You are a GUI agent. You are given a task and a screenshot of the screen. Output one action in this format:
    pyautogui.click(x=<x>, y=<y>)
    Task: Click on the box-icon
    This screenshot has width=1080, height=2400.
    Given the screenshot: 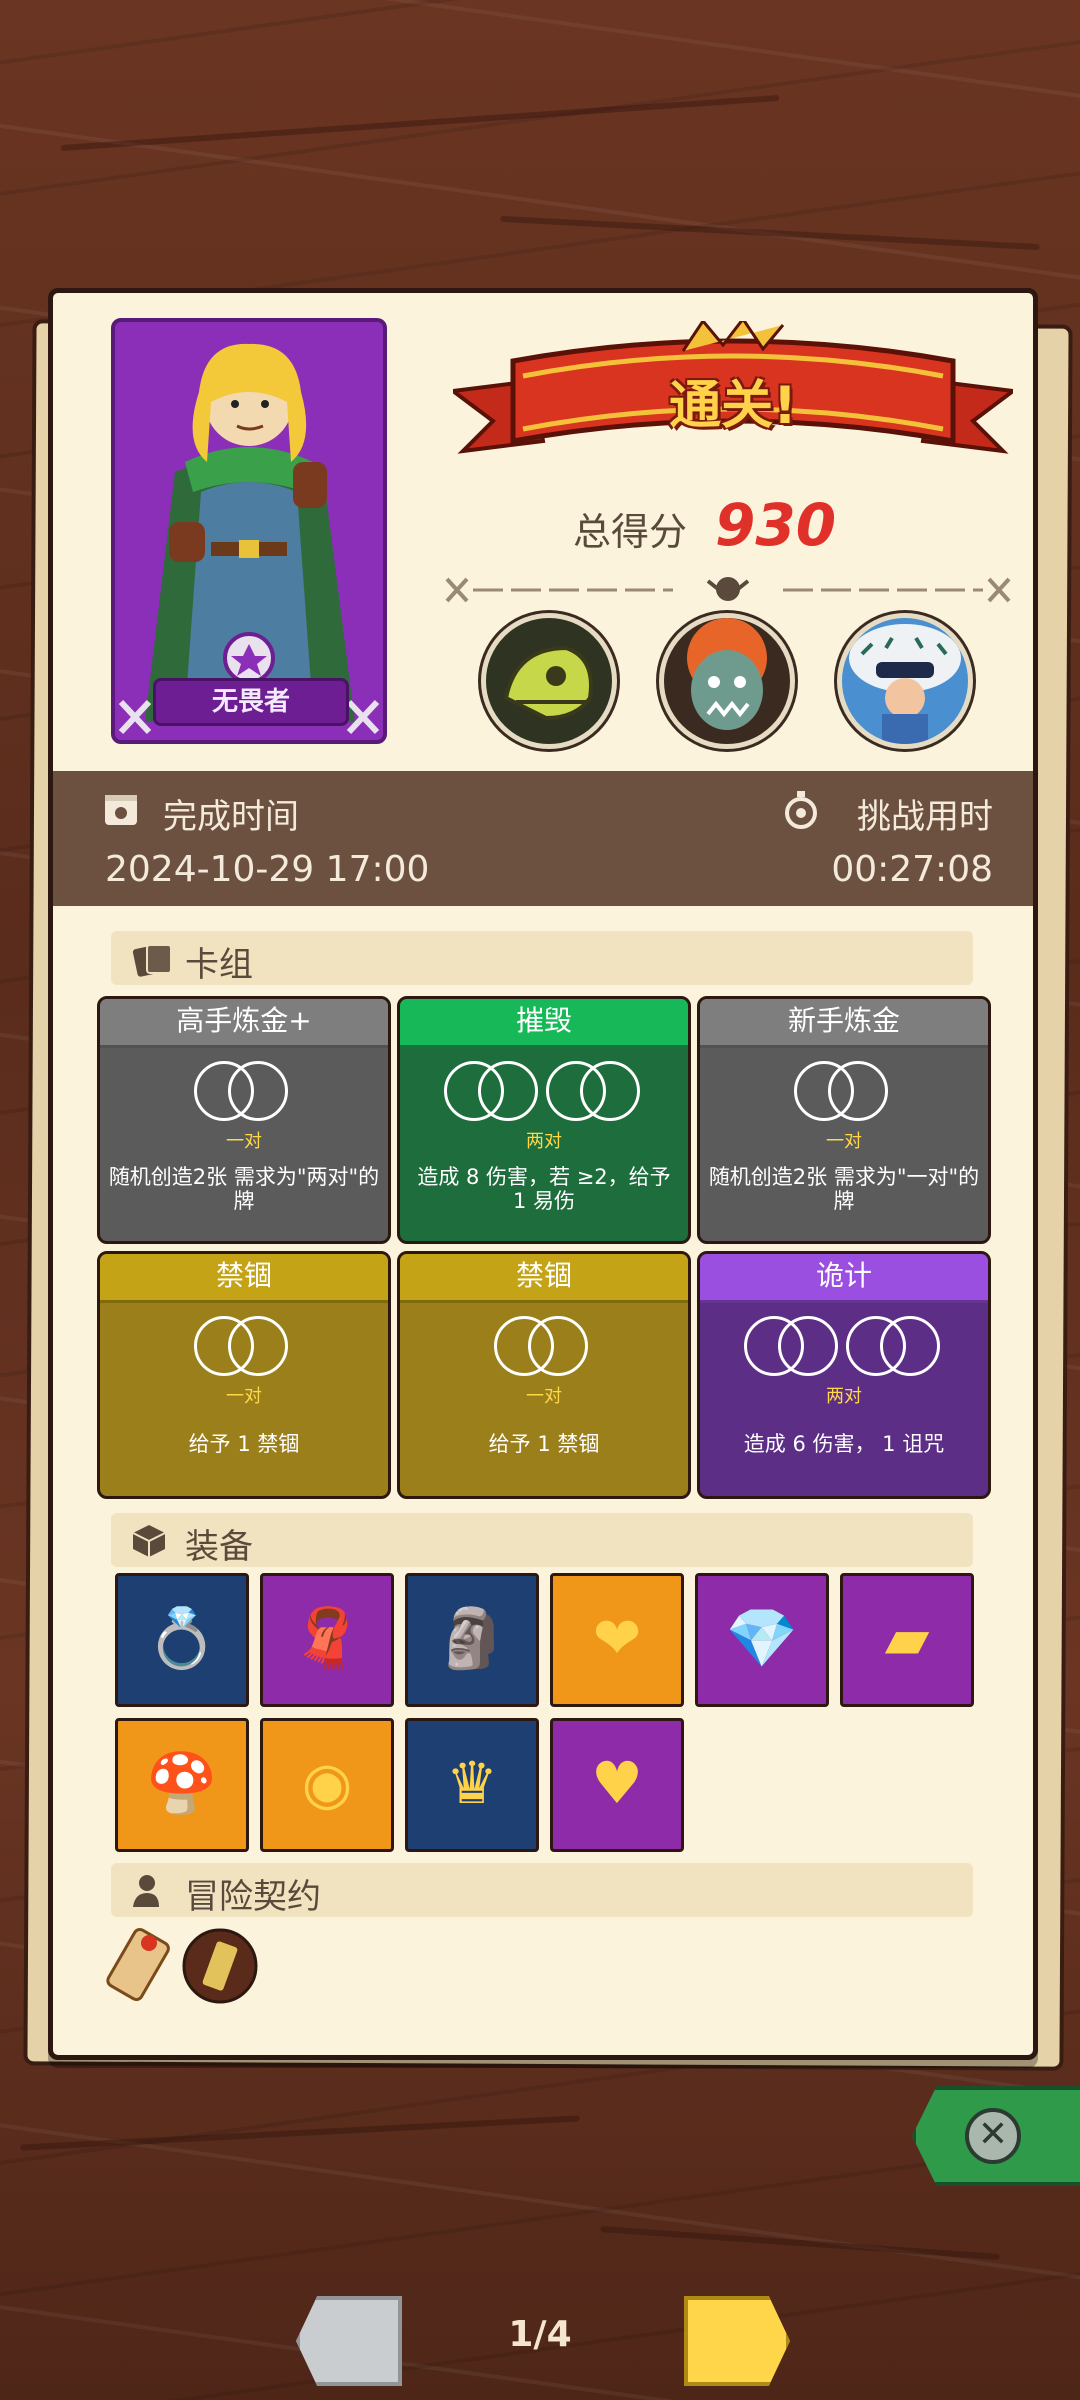 What is the action you would take?
    pyautogui.click(x=149, y=1541)
    